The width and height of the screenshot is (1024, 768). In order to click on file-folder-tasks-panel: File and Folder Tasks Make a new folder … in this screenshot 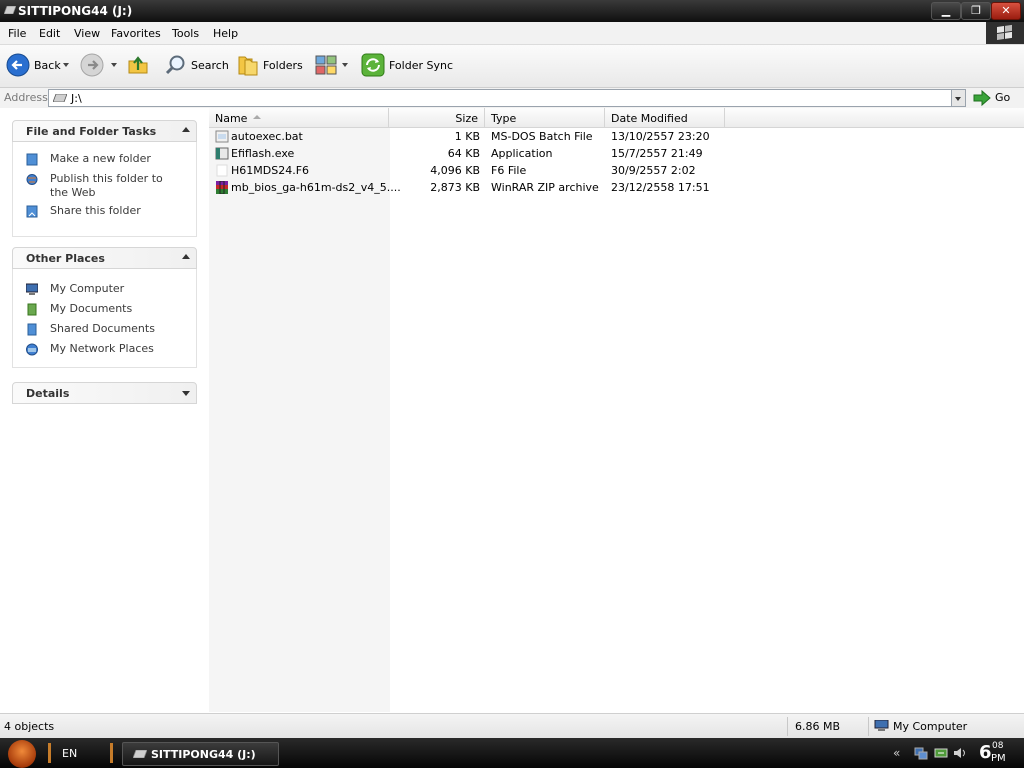, I will do `click(104, 178)`.